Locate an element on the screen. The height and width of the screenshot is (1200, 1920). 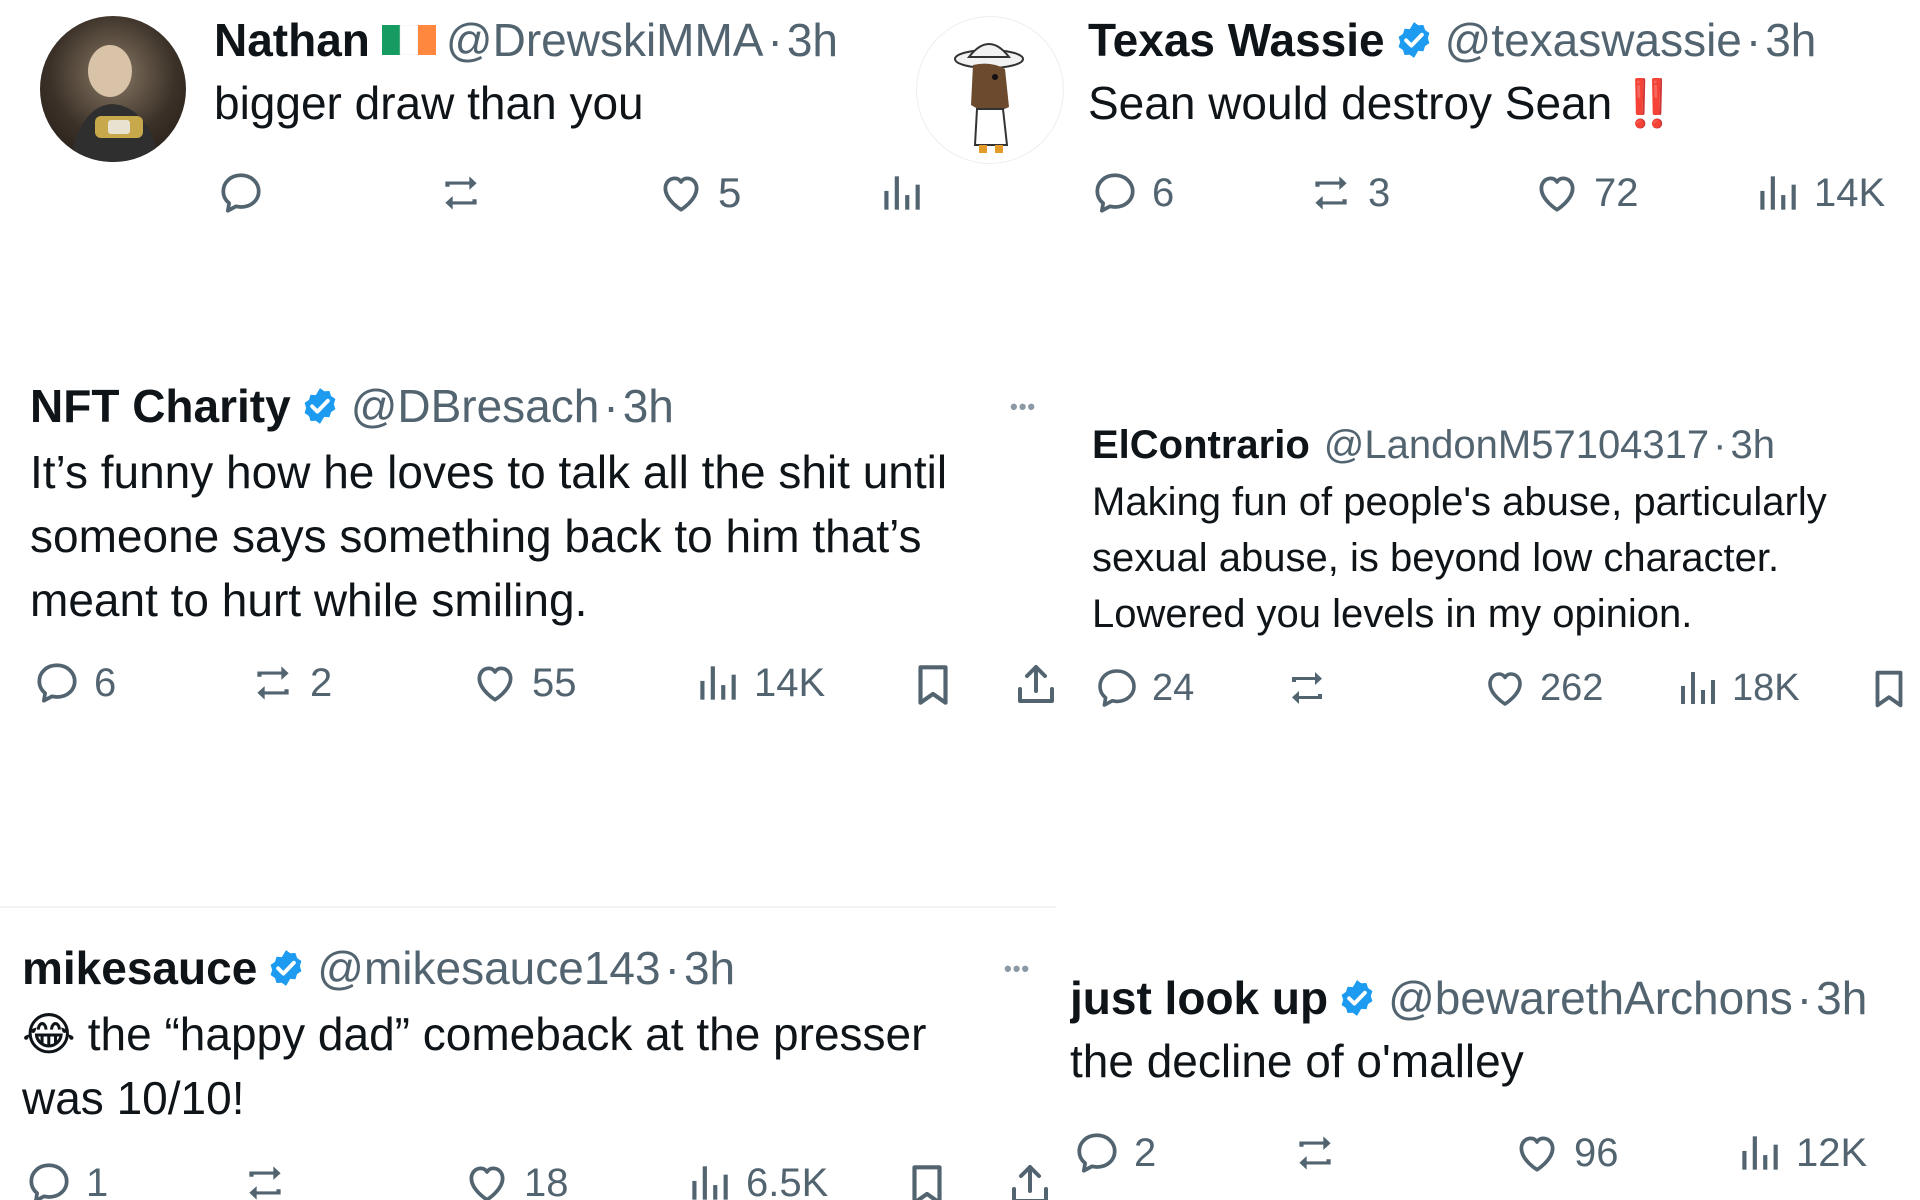
tweet-text-line: 😂 the “happy dad” comeback at the presser is located at coordinates (537, 1034).